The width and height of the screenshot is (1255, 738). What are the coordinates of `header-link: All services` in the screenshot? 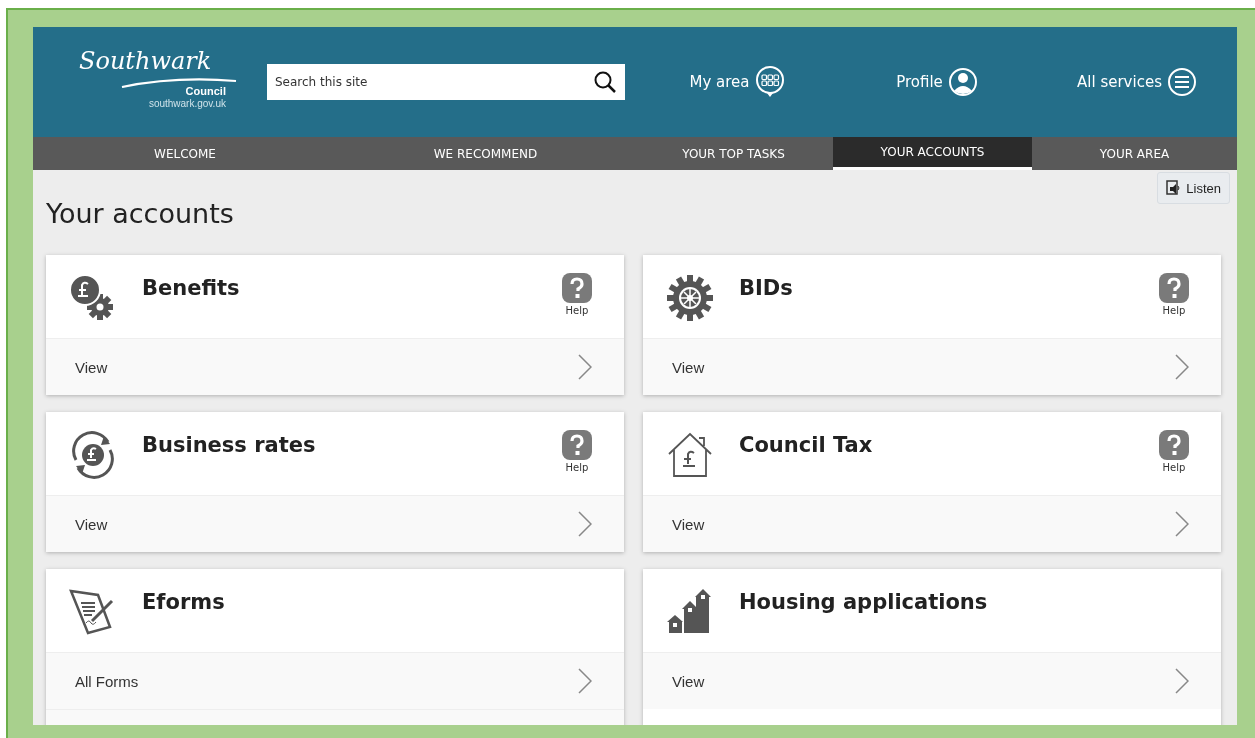 It's located at (1137, 82).